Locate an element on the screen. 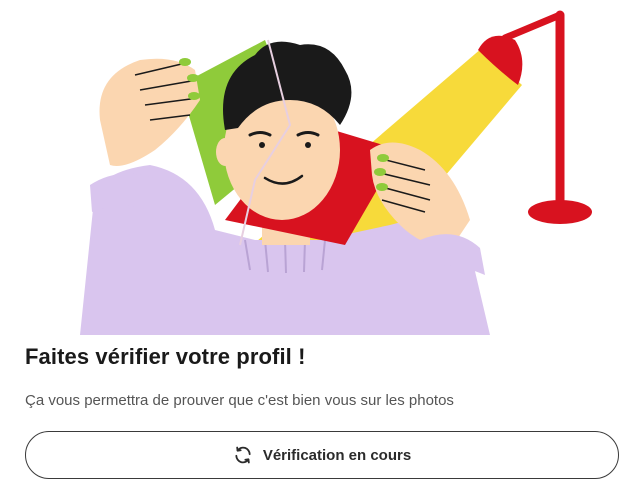 The image size is (640, 500). left-hand is located at coordinates (149, 112).